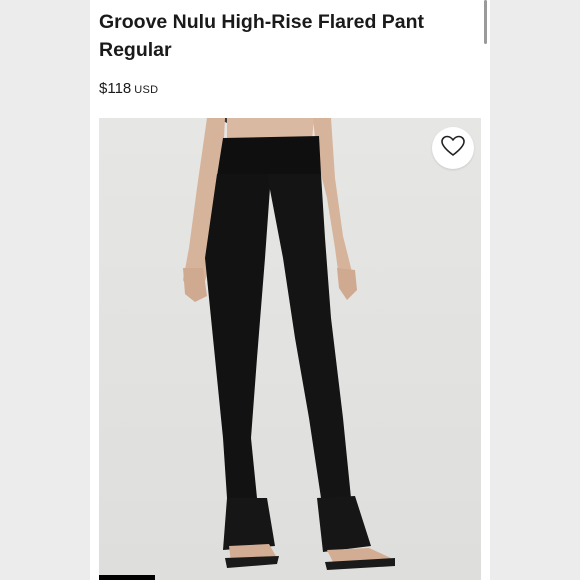  Describe the element at coordinates (262, 22) in the screenshot. I see `product-title-line1: Groove Nulu High-Rise Flared Pant` at that location.